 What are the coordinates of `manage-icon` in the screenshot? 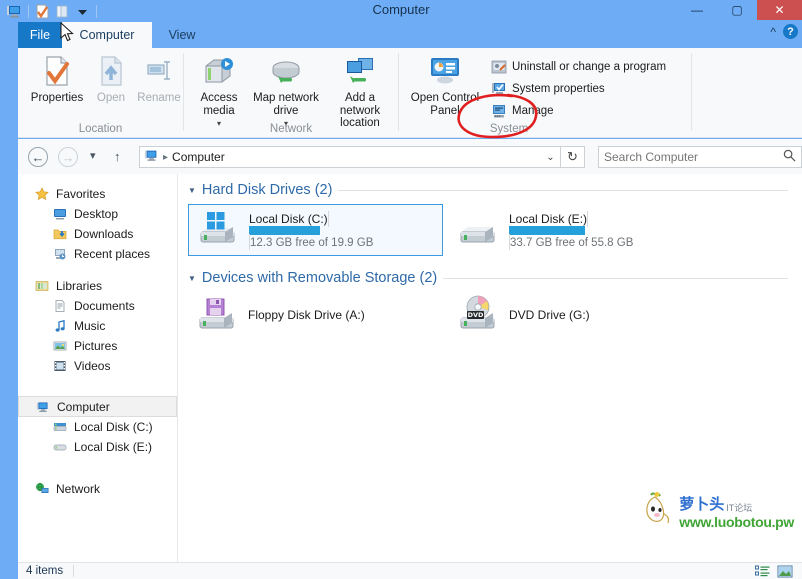 It's located at (499, 111).